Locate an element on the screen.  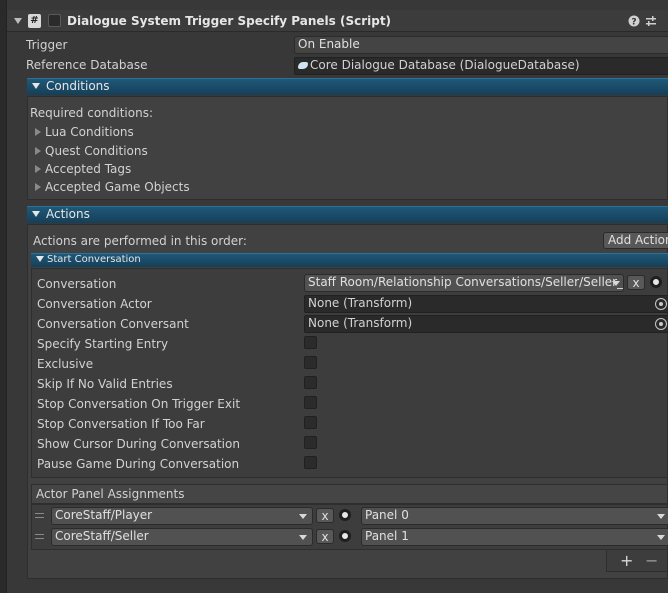
show-cursor-checkbox is located at coordinates (310, 442).